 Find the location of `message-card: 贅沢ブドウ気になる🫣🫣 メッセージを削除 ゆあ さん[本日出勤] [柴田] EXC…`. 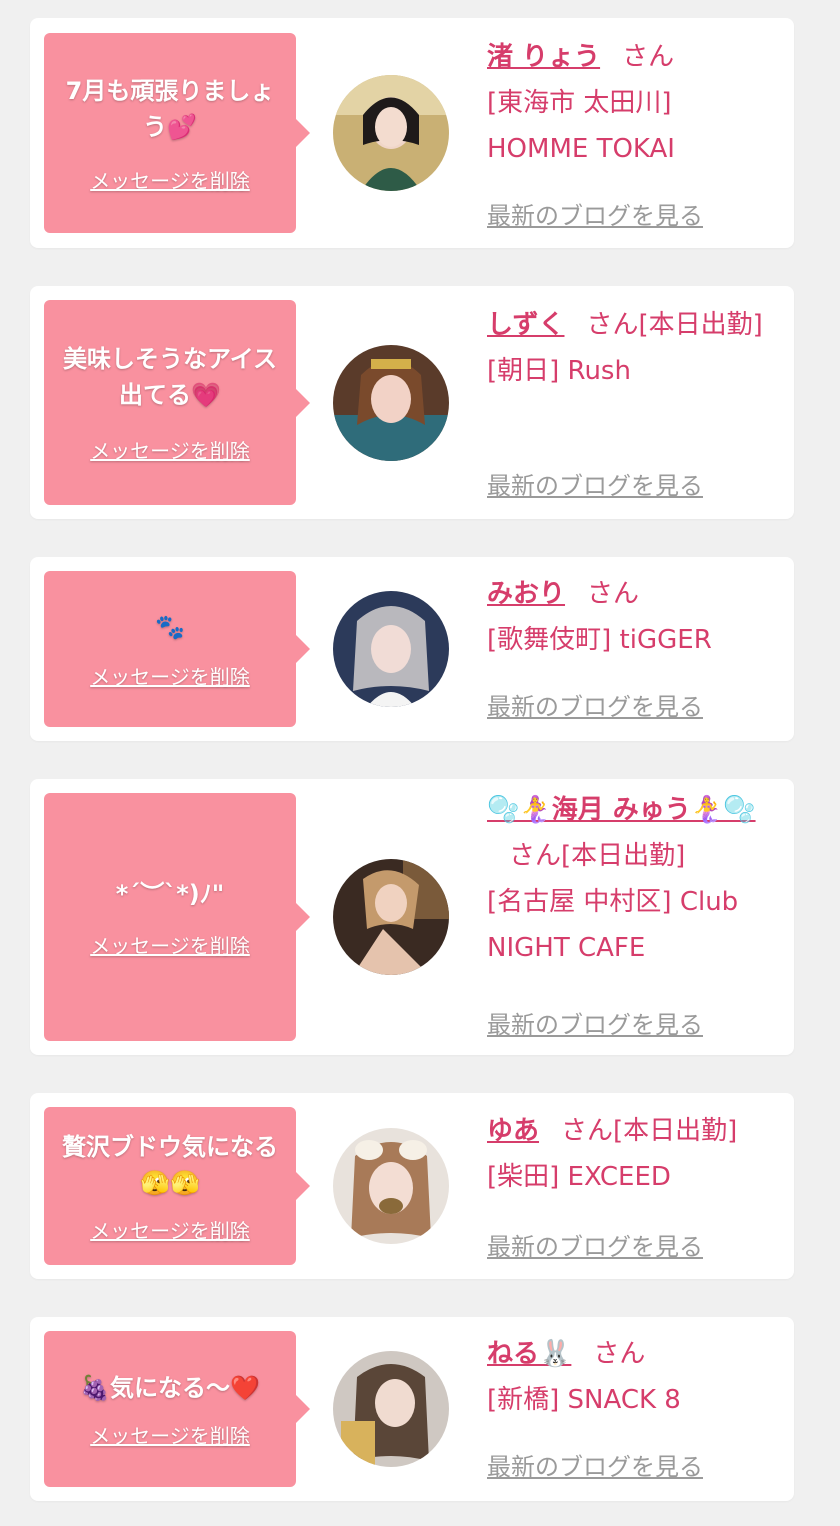

message-card: 贅沢ブドウ気になる🫣🫣 メッセージを削除 ゆあ さん[本日出勤] [柴田] EXC… is located at coordinates (412, 1186).